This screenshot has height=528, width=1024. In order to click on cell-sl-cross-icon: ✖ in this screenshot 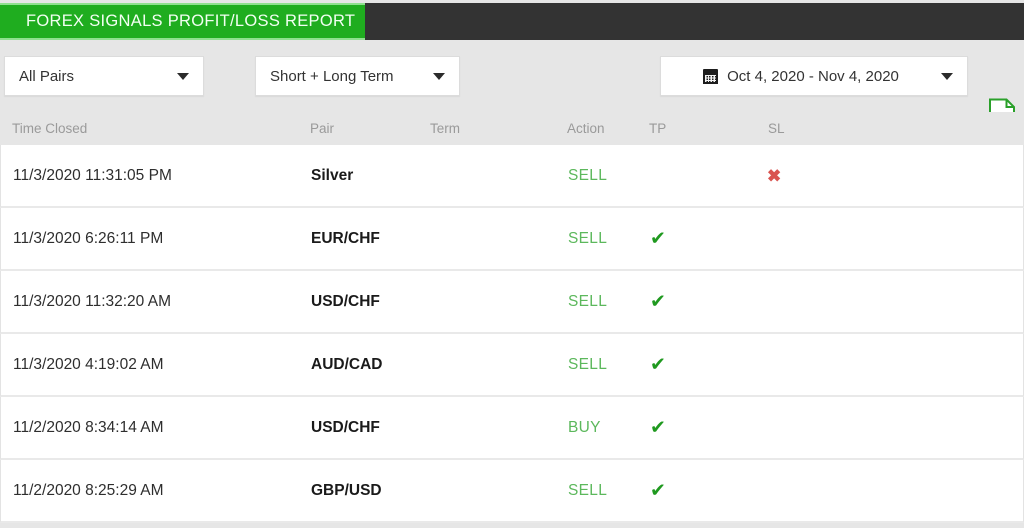, I will do `click(774, 175)`.